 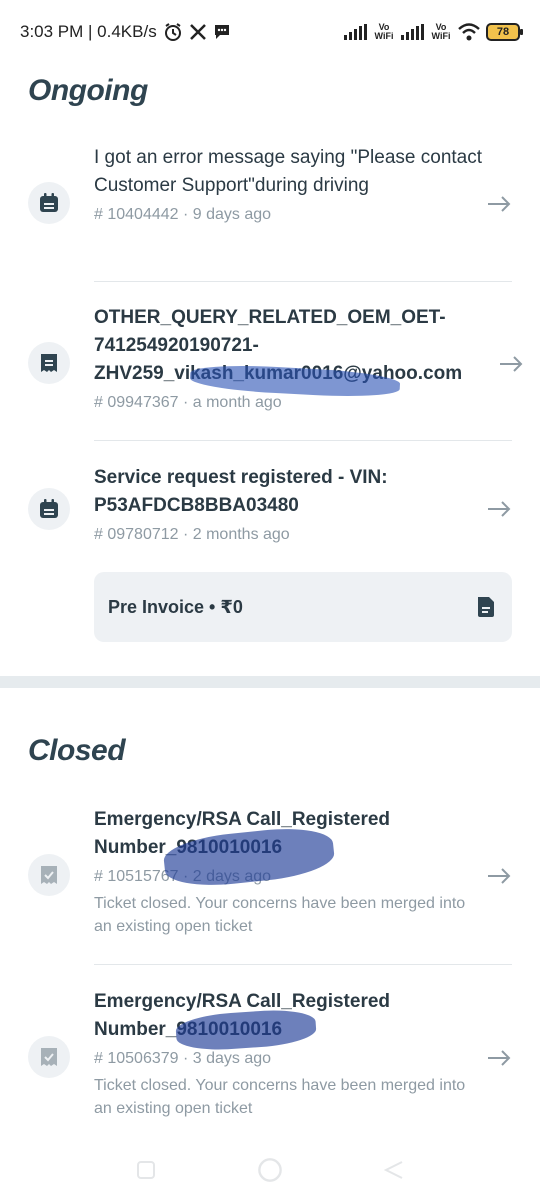 I want to click on home-icon, so click(x=270, y=1170).